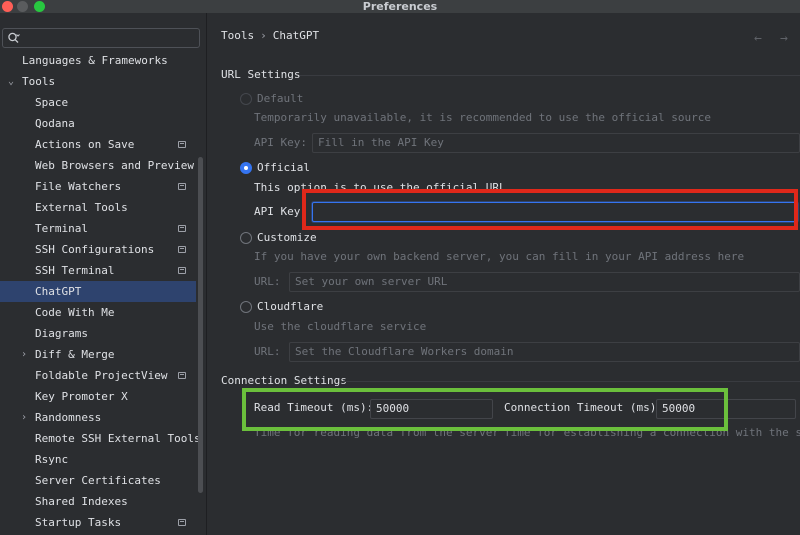 The image size is (800, 535). What do you see at coordinates (280, 142) in the screenshot?
I see `default-api-key-label: API Key:` at bounding box center [280, 142].